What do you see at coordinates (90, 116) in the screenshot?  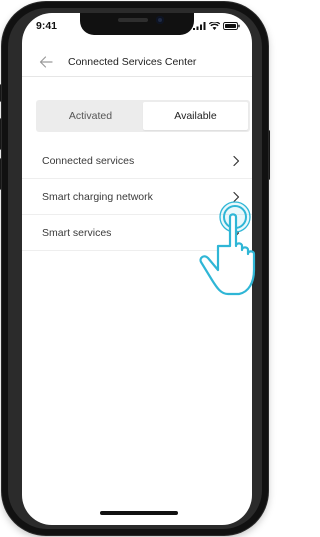 I see `tab-activated: Activated` at bounding box center [90, 116].